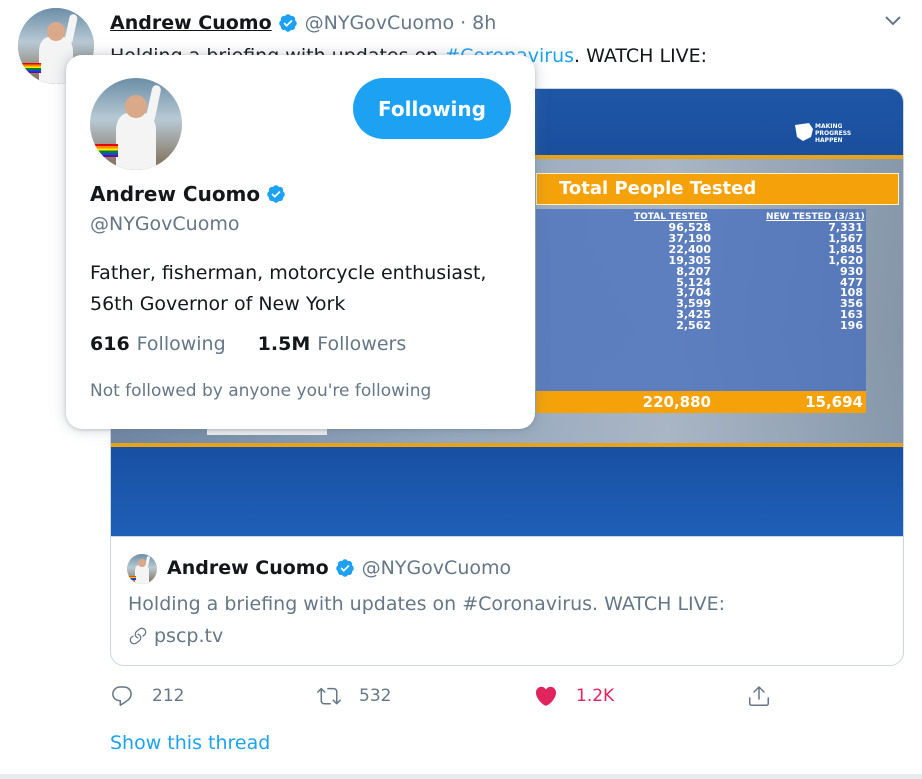 The image size is (922, 779). I want to click on hovercard-handle: @NYGovCuomo, so click(164, 224).